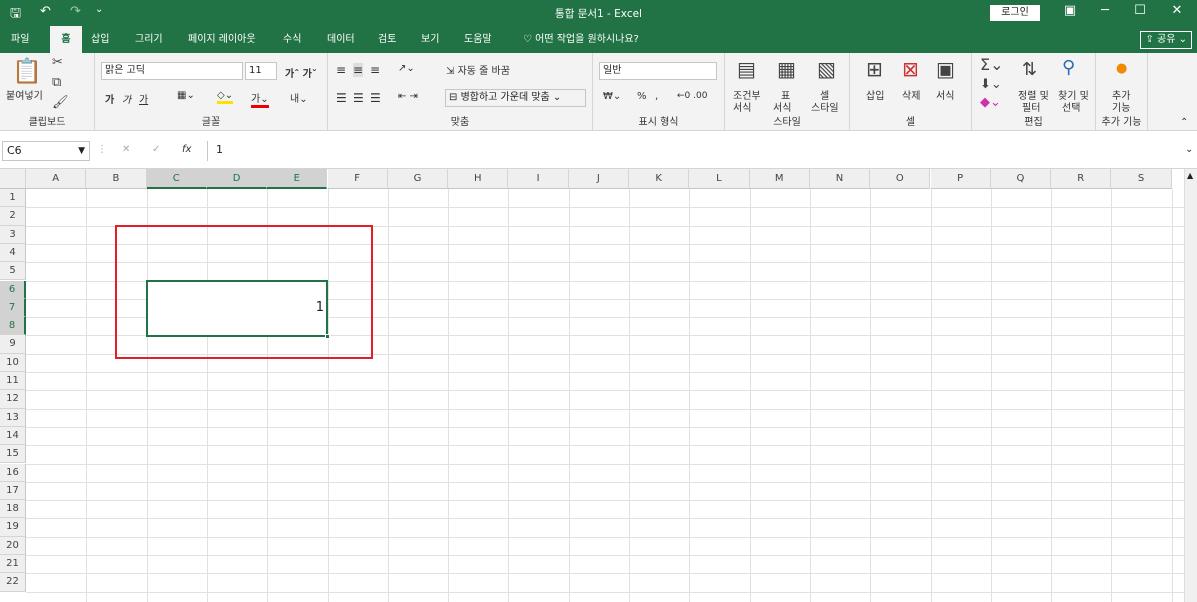  Describe the element at coordinates (826, 69) in the screenshot. I see `cell-styles-icon: ▧` at that location.